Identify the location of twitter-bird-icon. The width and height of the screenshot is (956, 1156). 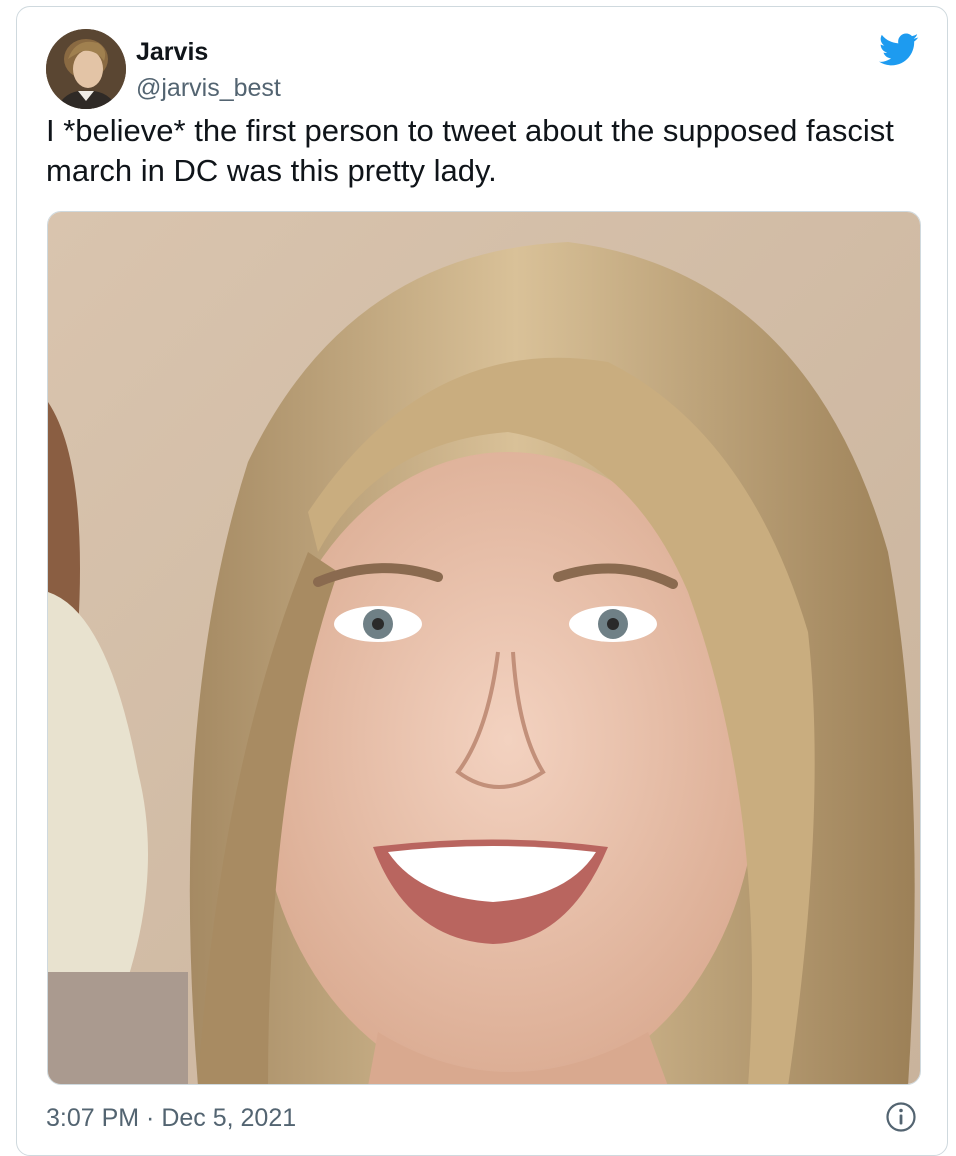
(899, 50).